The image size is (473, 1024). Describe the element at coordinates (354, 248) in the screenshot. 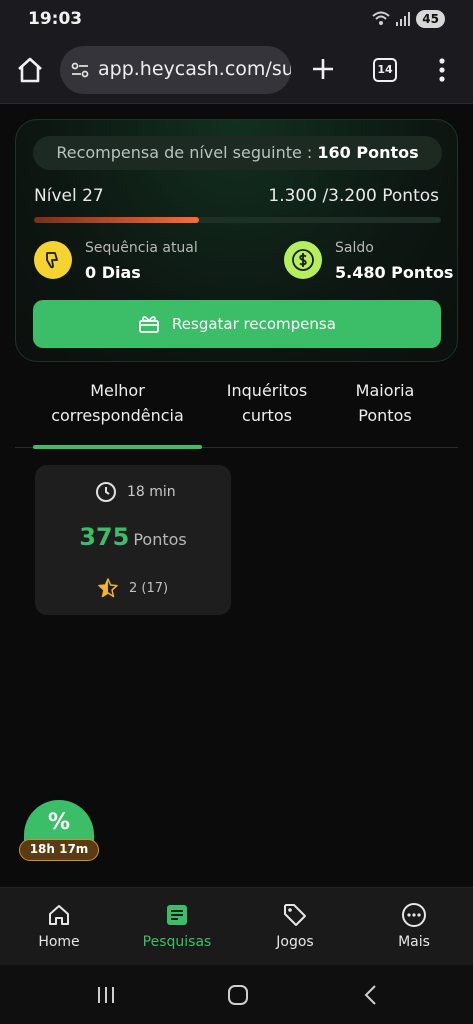

I see `balance-label: Saldo` at that location.